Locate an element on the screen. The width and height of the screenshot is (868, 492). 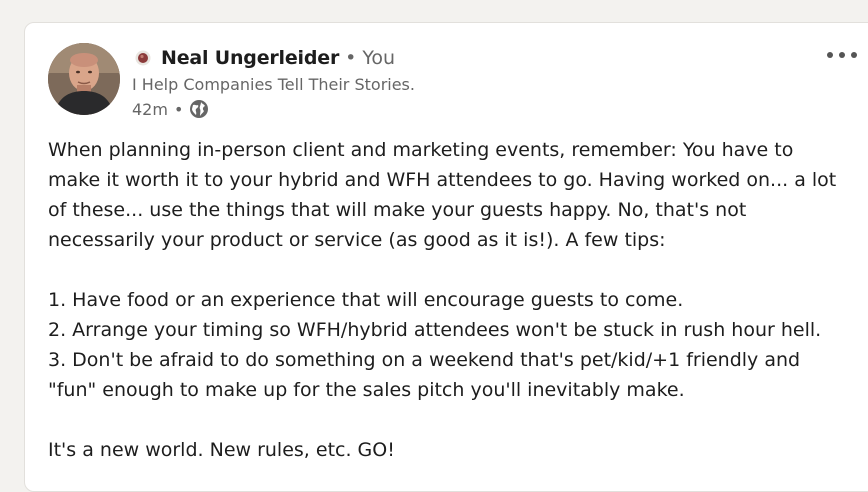
more-options-button is located at coordinates (842, 55).